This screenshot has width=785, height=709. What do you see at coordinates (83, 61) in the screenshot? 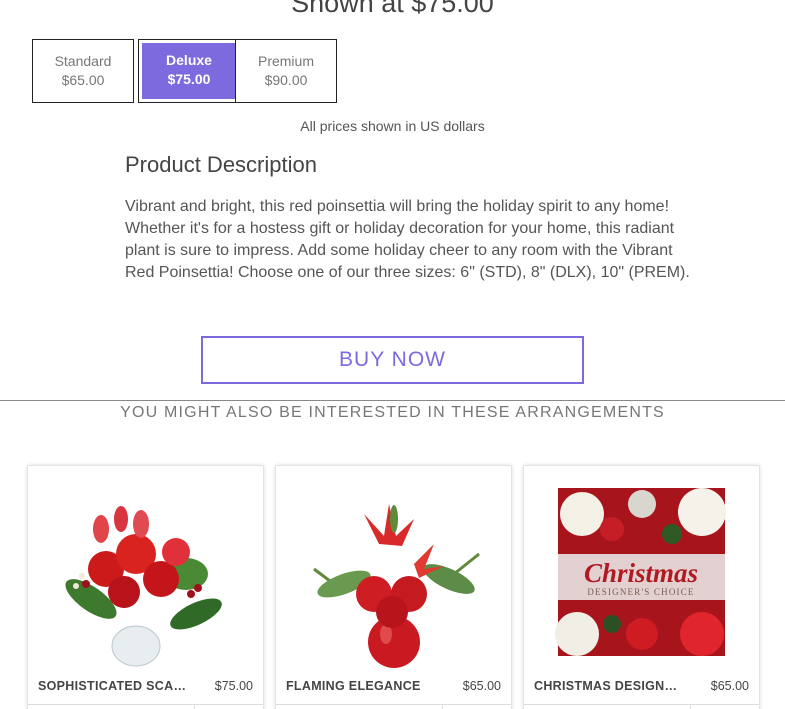
I see `size-option-name: Standard` at bounding box center [83, 61].